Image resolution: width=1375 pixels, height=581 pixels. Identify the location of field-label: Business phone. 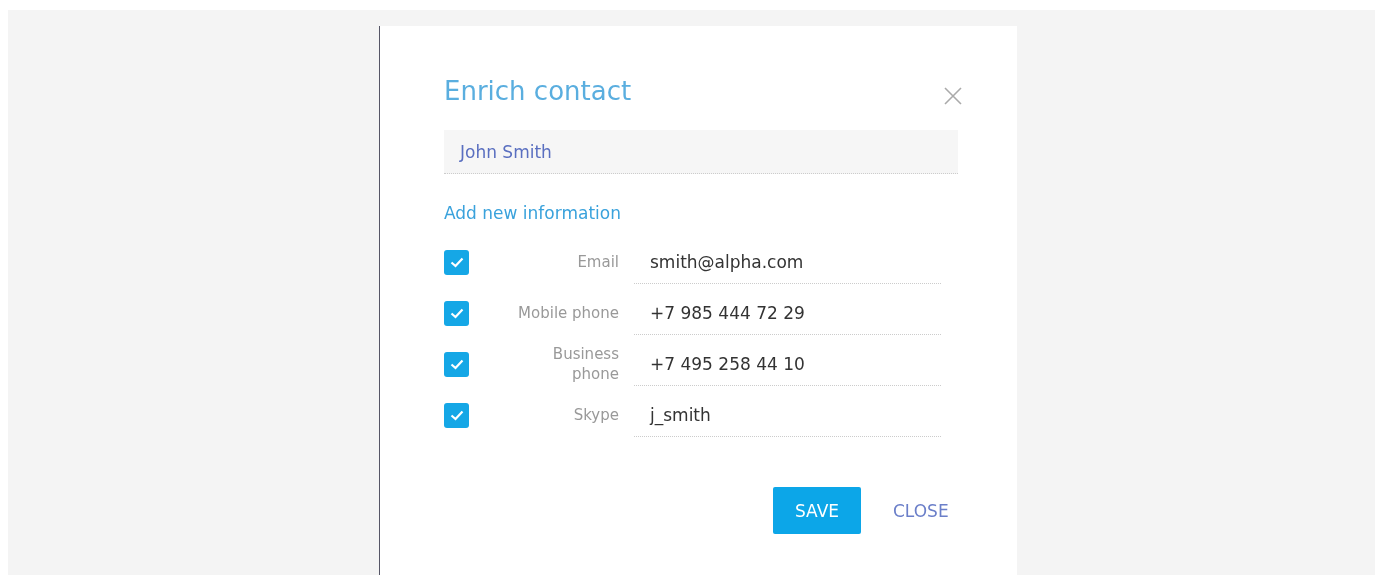
(585, 364).